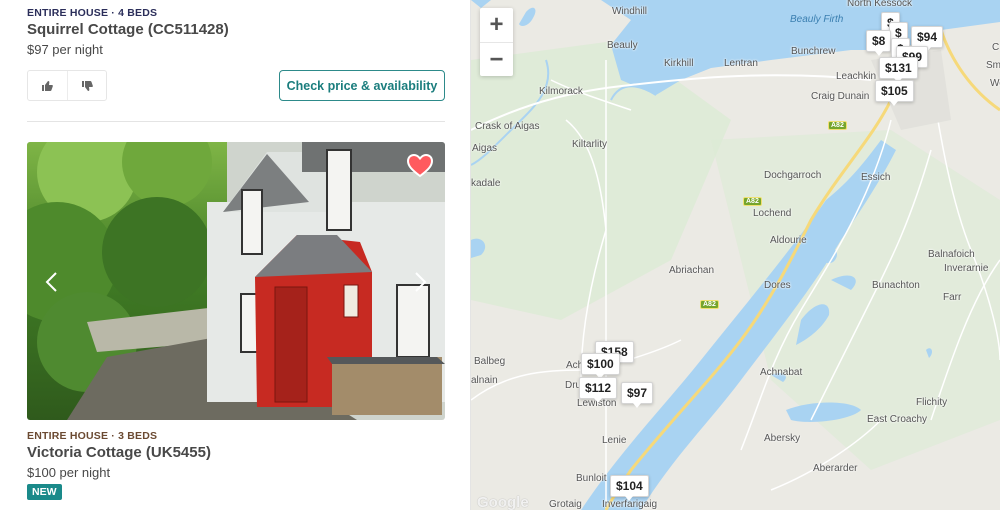 This screenshot has height=510, width=1000. I want to click on water-label: Beauly Firth, so click(817, 19).